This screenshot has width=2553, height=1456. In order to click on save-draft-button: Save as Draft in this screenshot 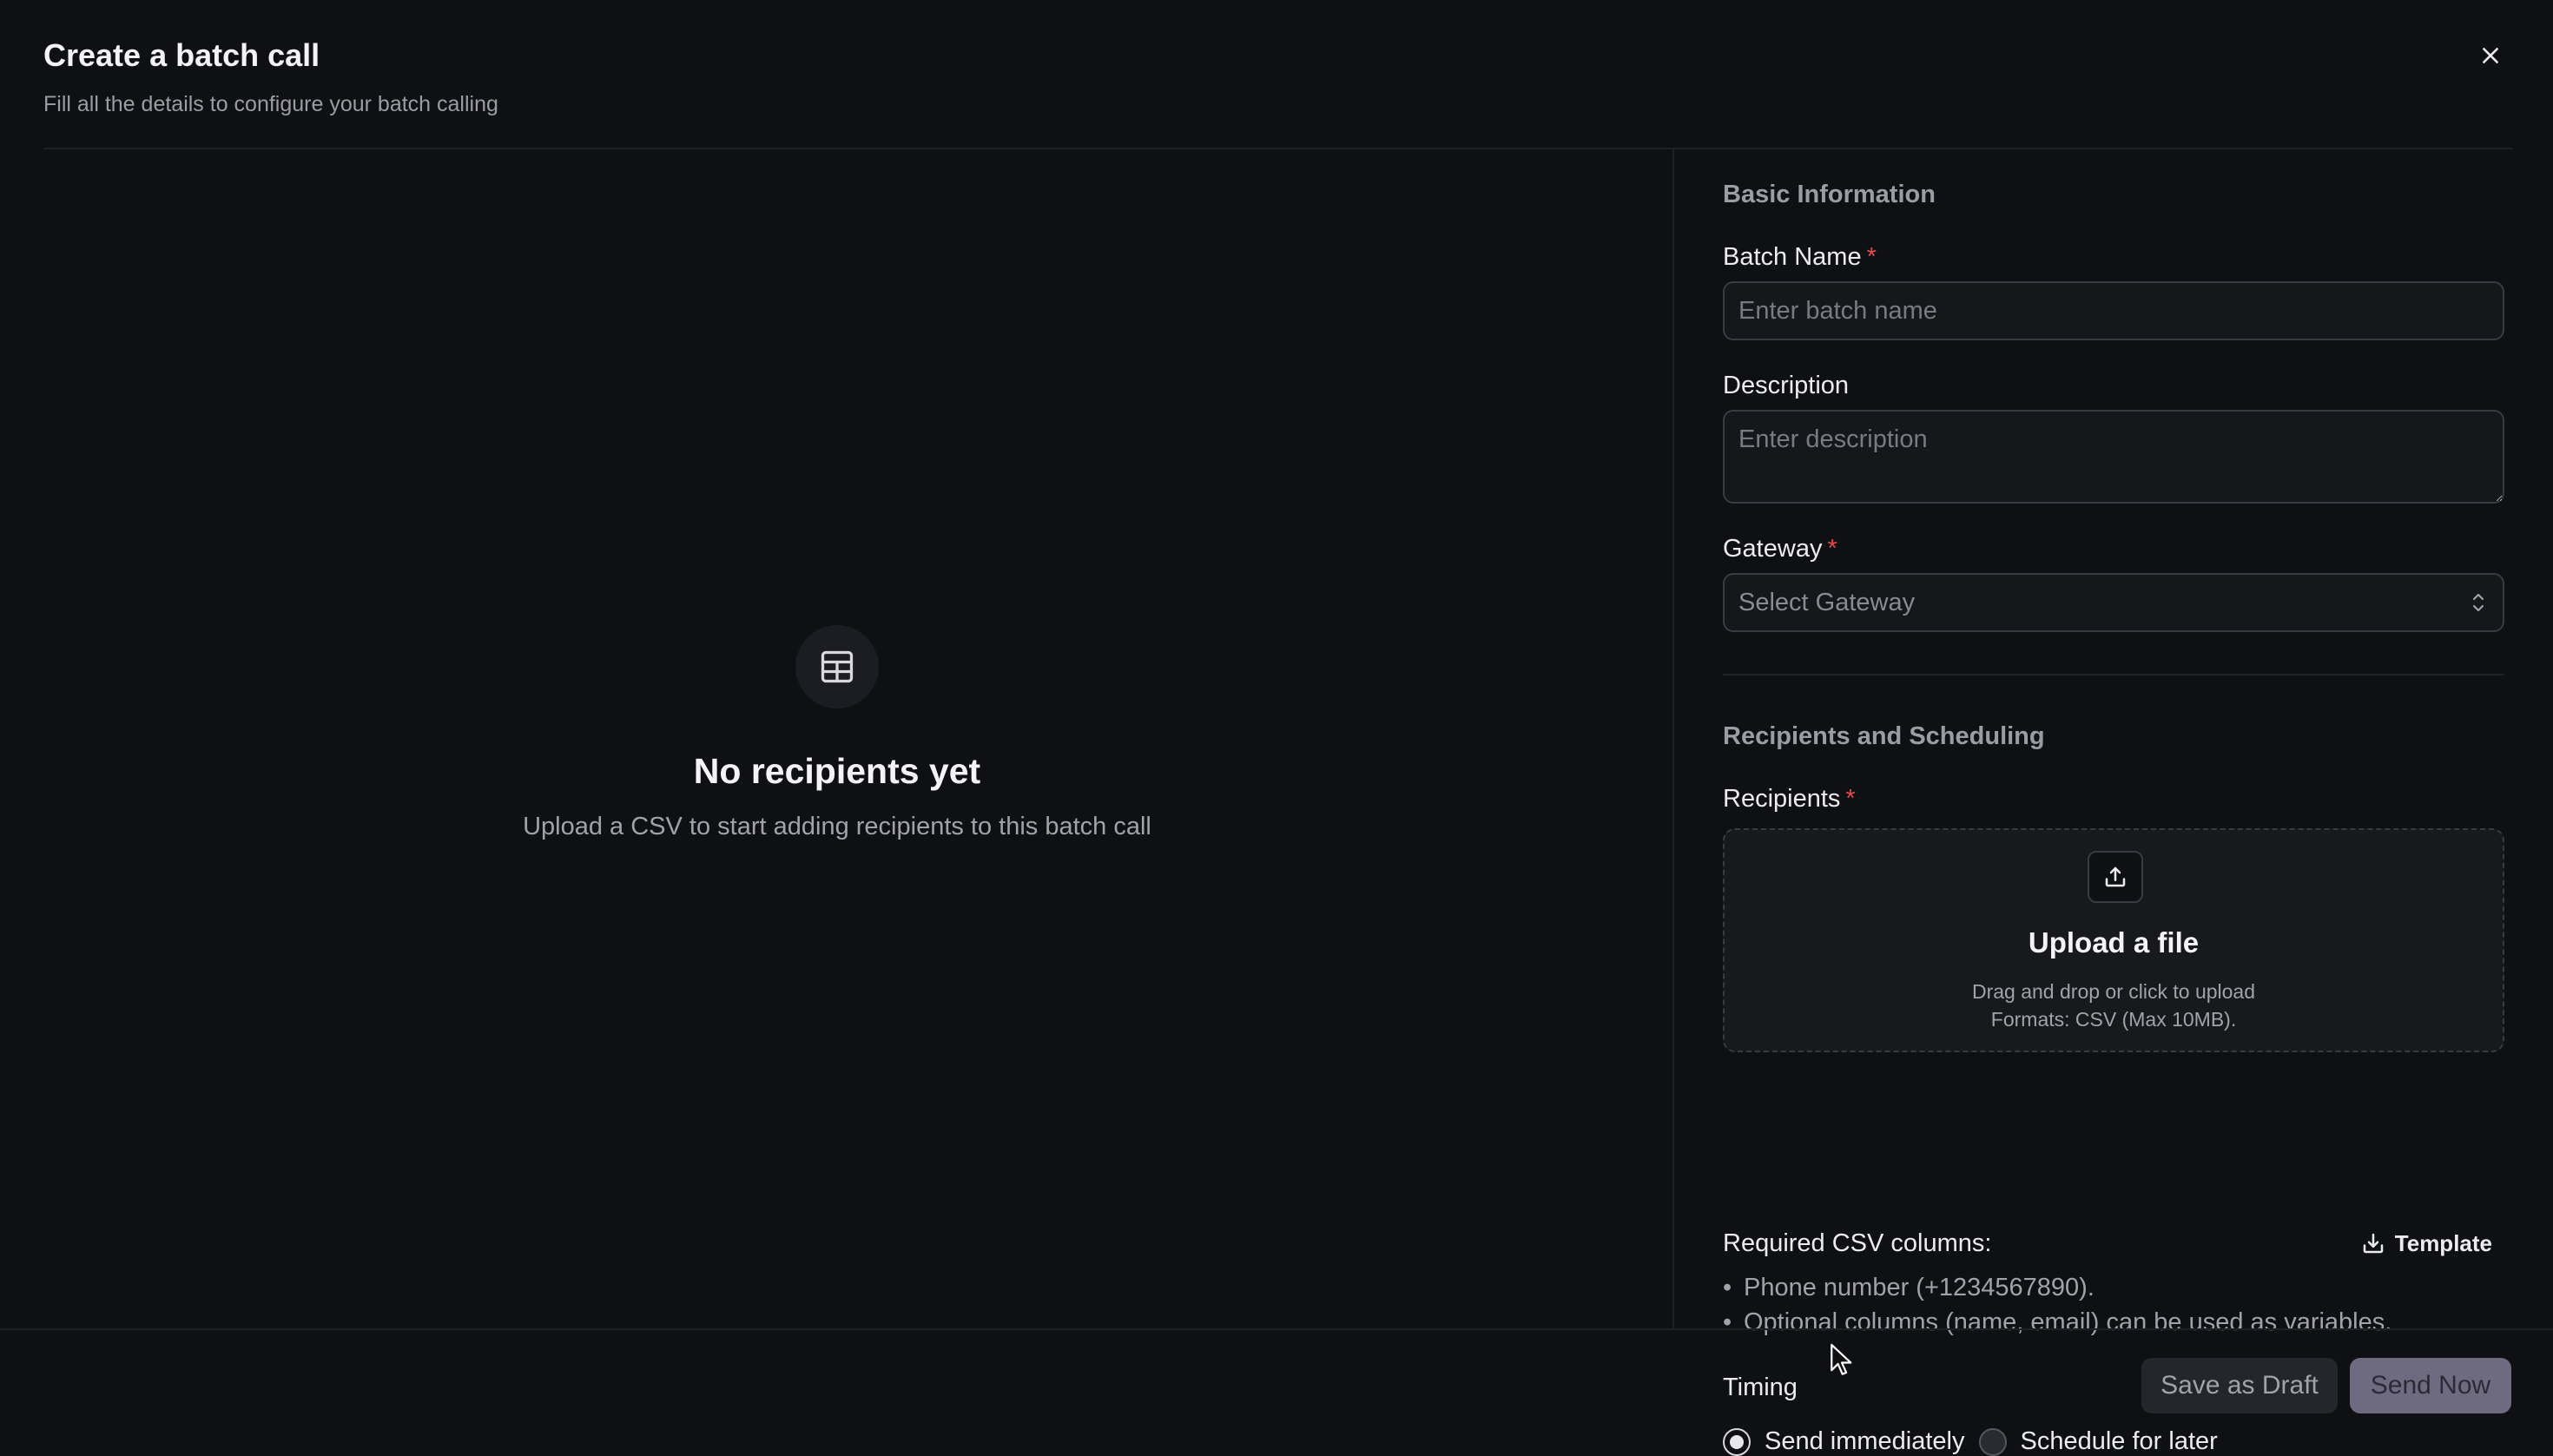, I will do `click(2239, 1385)`.